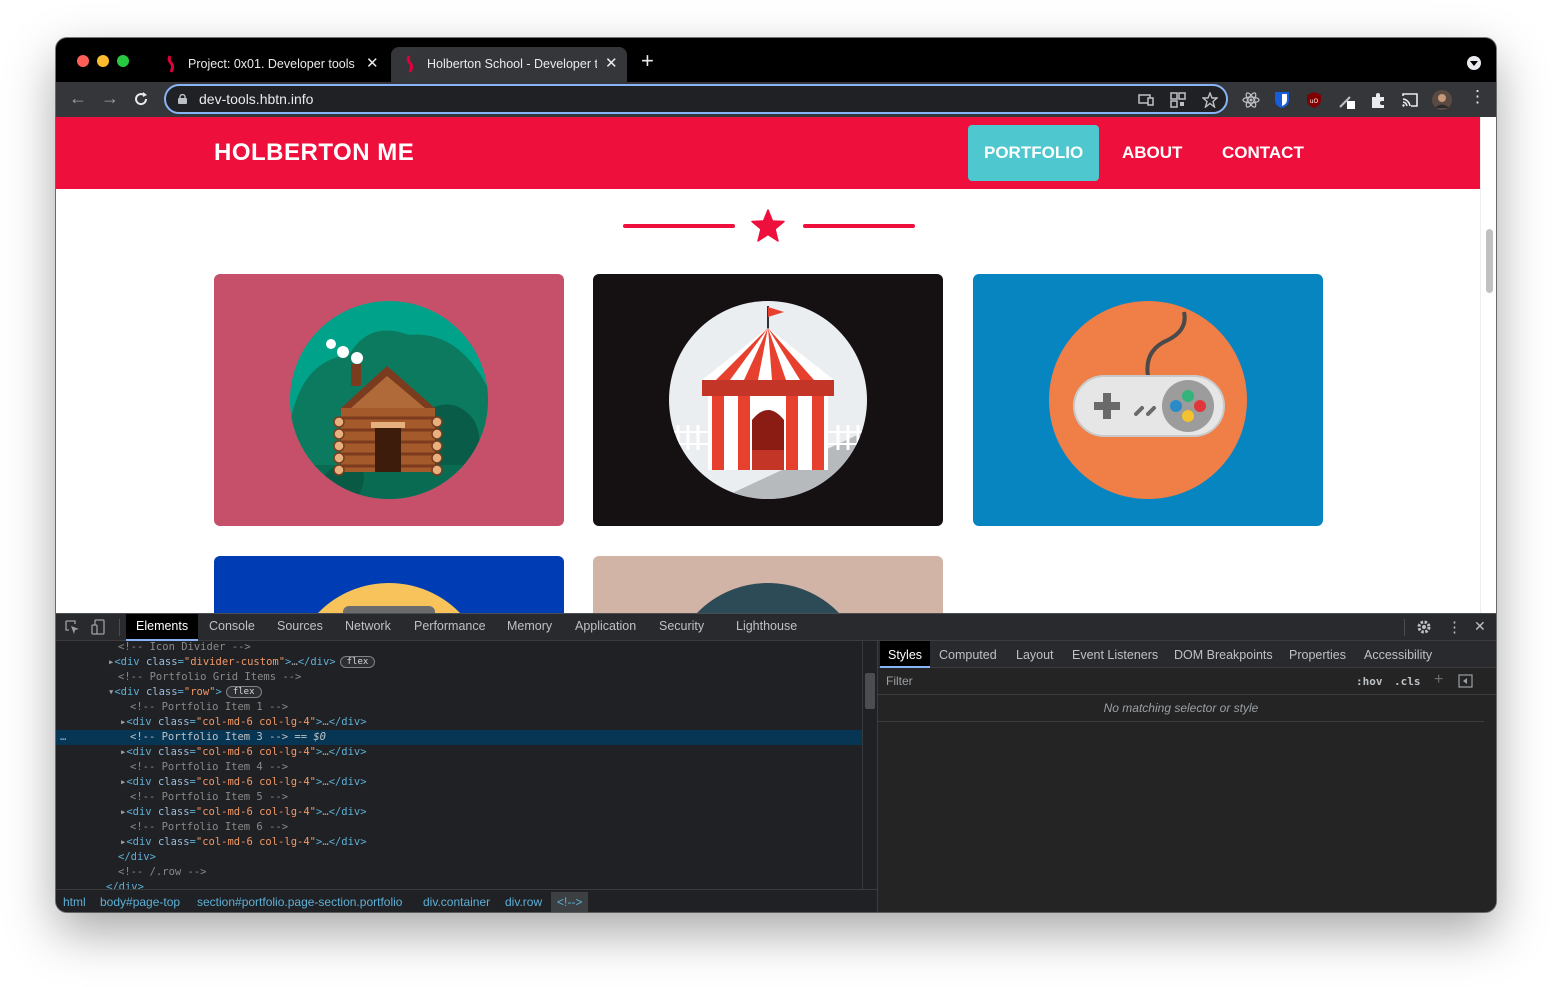  I want to click on zoom-window-button, so click(123, 61).